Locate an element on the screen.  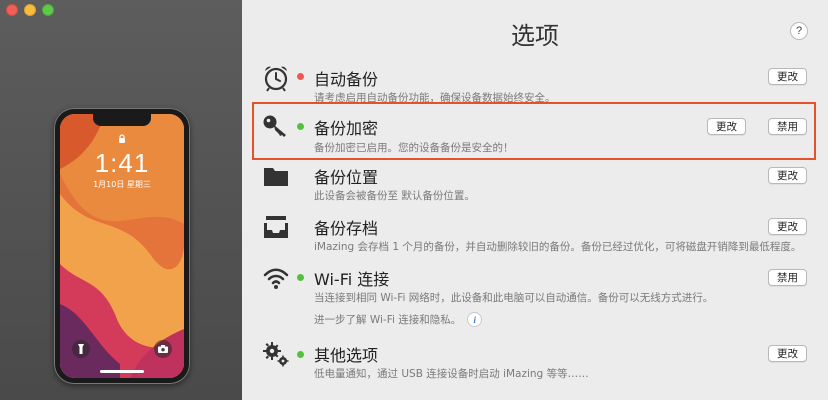
minimize-window-button is located at coordinates (30, 10).